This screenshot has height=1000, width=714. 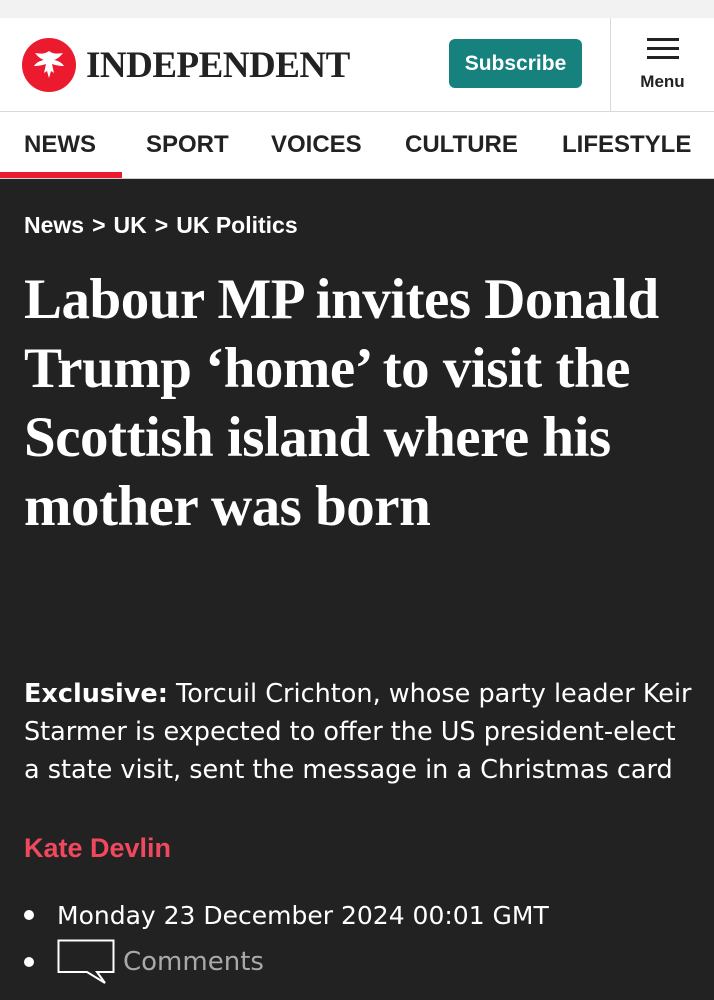 I want to click on section-nav: NEWS SPORT VOICES CULTURE LIFESTYLE, so click(x=357, y=145).